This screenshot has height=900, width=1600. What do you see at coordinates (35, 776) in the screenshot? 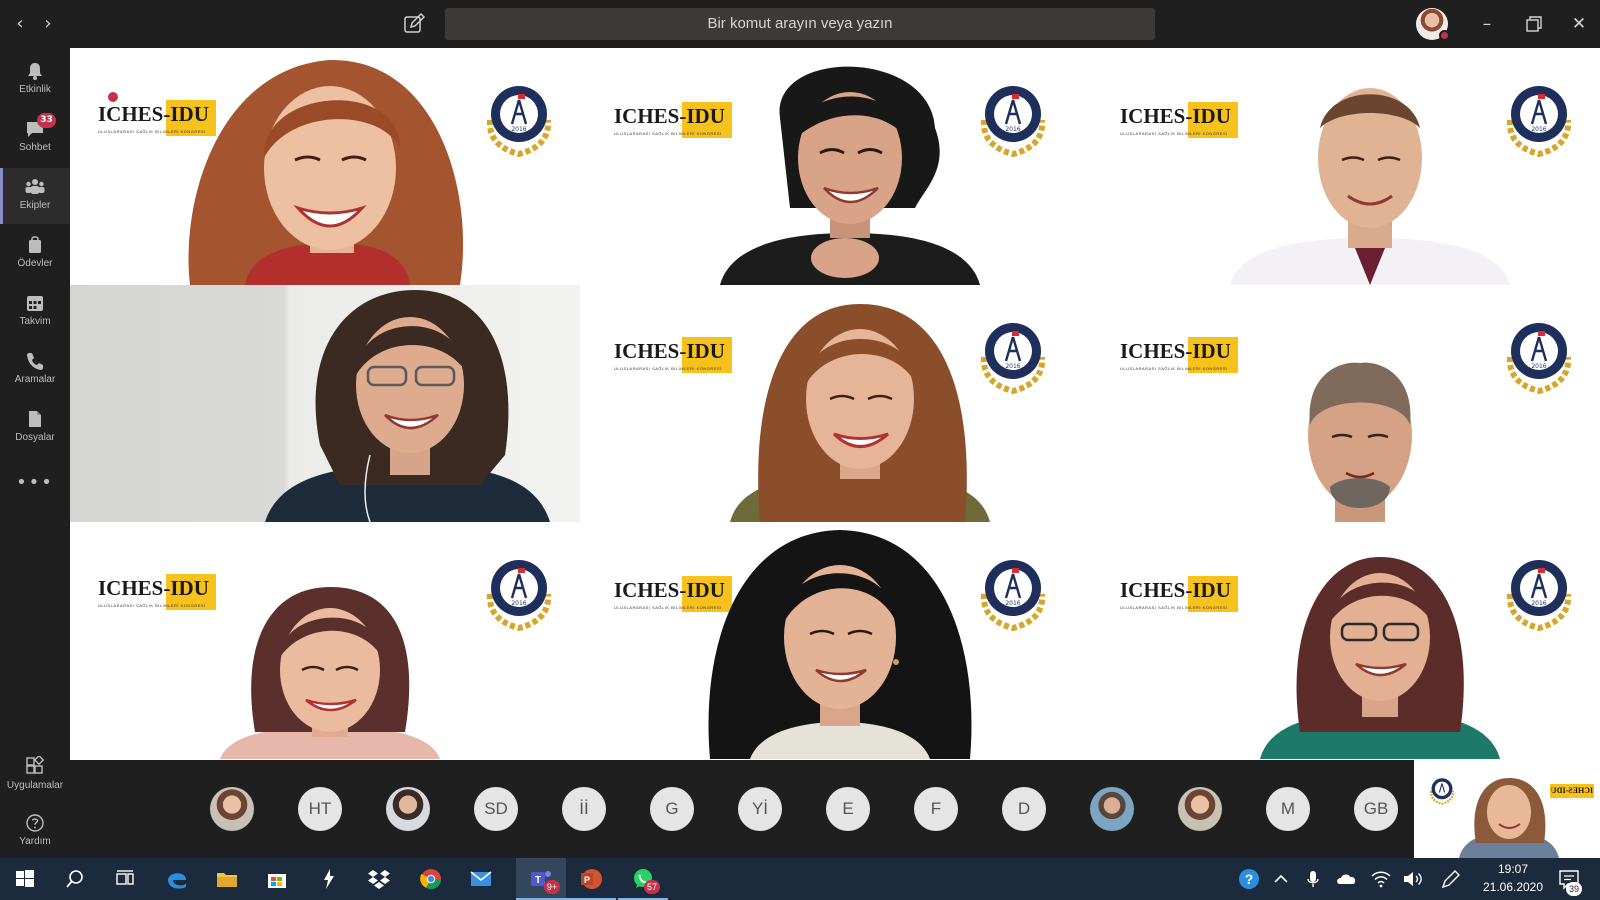
I see `rail-item-apps: Uygulamalar` at bounding box center [35, 776].